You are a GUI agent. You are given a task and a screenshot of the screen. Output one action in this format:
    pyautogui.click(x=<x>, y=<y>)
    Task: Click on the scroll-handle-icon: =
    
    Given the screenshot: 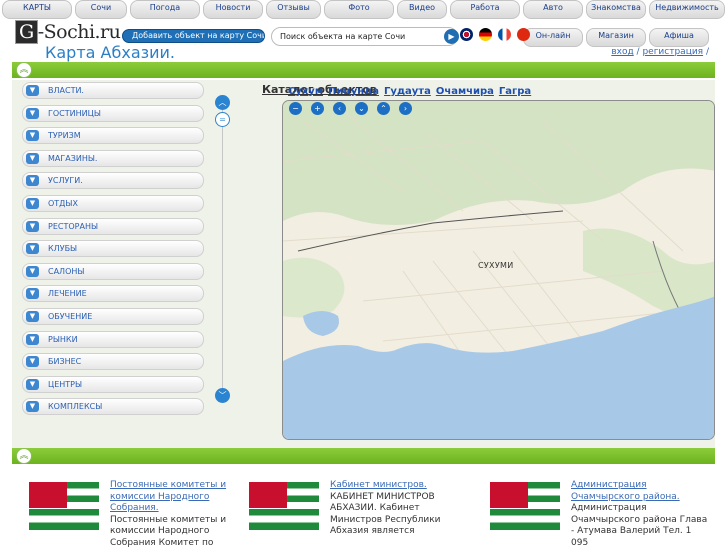 What is the action you would take?
    pyautogui.click(x=222, y=119)
    